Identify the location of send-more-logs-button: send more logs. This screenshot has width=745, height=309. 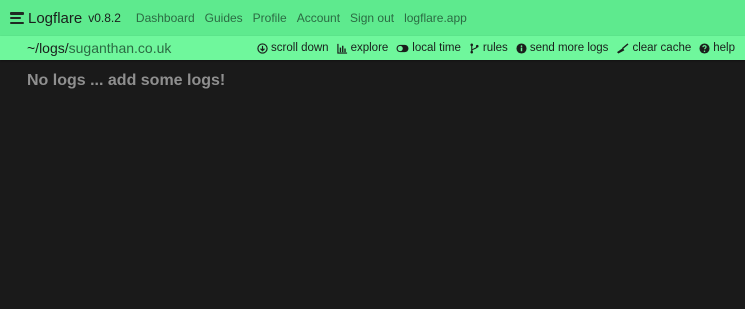
(562, 48).